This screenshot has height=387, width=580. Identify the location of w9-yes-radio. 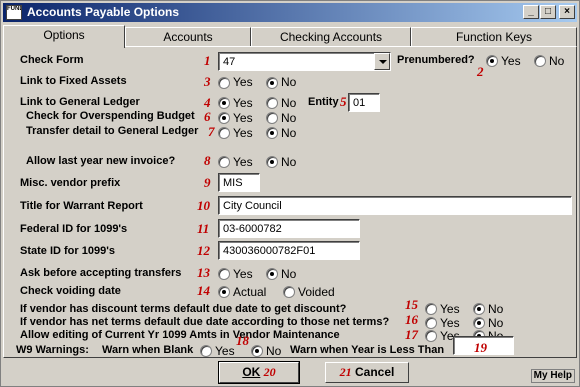
(206, 351).